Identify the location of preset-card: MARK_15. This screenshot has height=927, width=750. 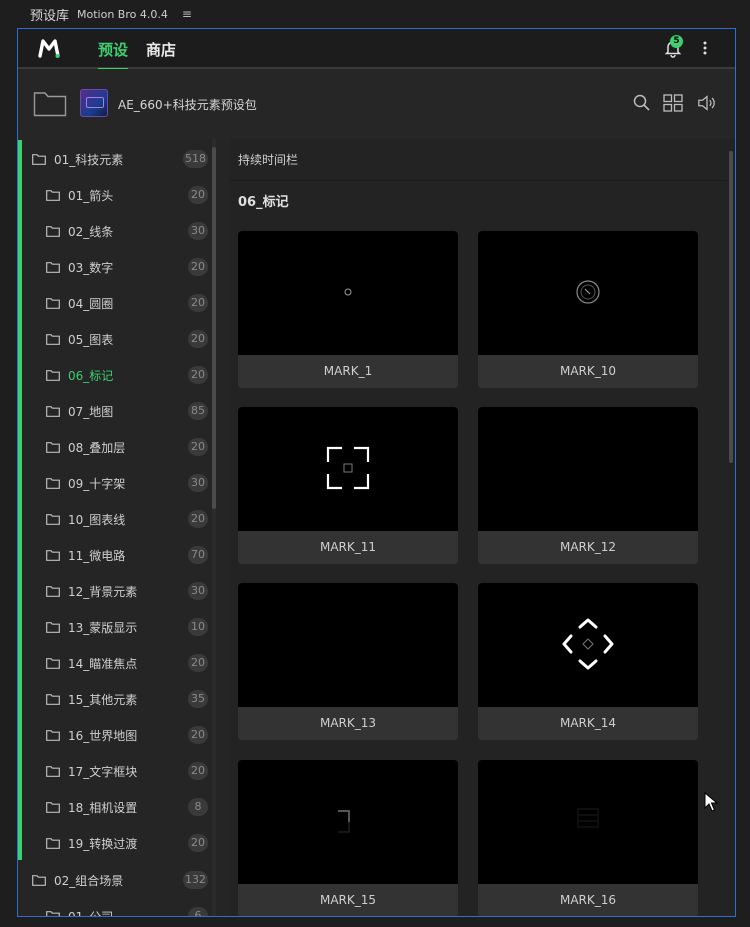
(348, 838).